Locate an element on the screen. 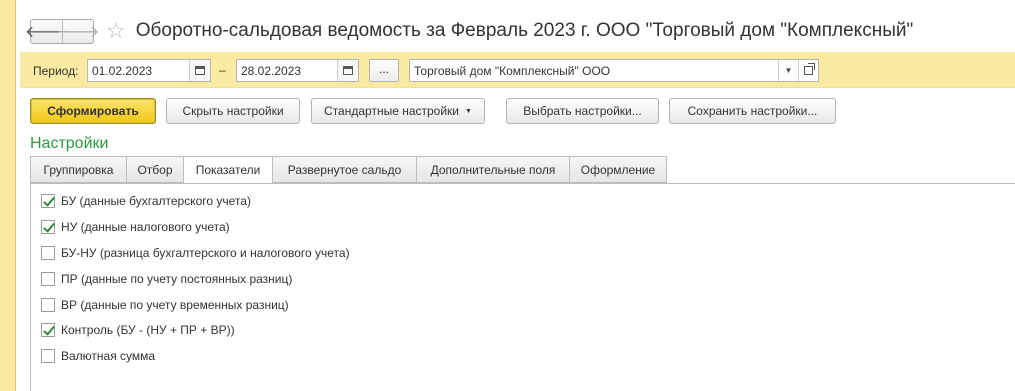 This screenshot has height=391, width=1015. navigation-buttons: 🡐 🡒 is located at coordinates (62, 31).